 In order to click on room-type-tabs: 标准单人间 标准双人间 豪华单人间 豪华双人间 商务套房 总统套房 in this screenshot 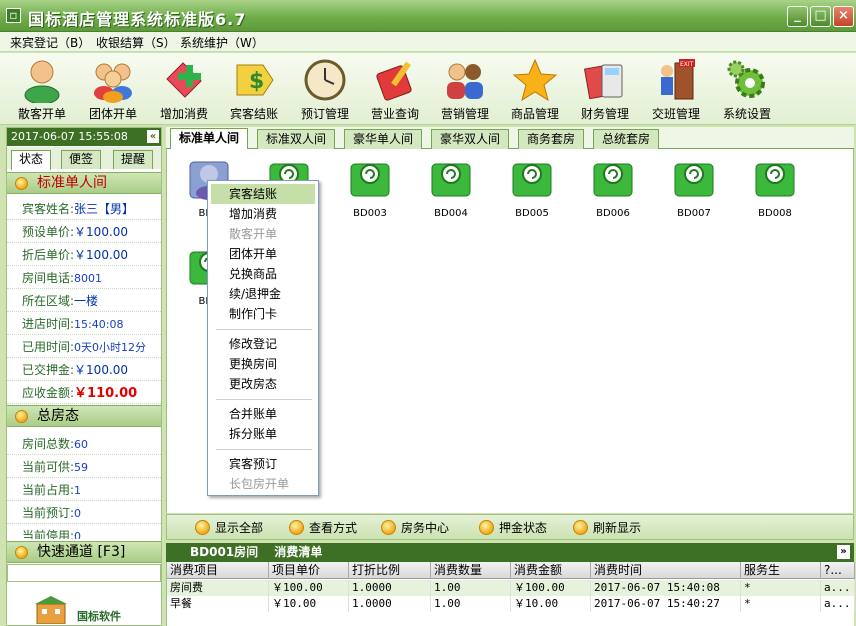, I will do `click(510, 138)`.